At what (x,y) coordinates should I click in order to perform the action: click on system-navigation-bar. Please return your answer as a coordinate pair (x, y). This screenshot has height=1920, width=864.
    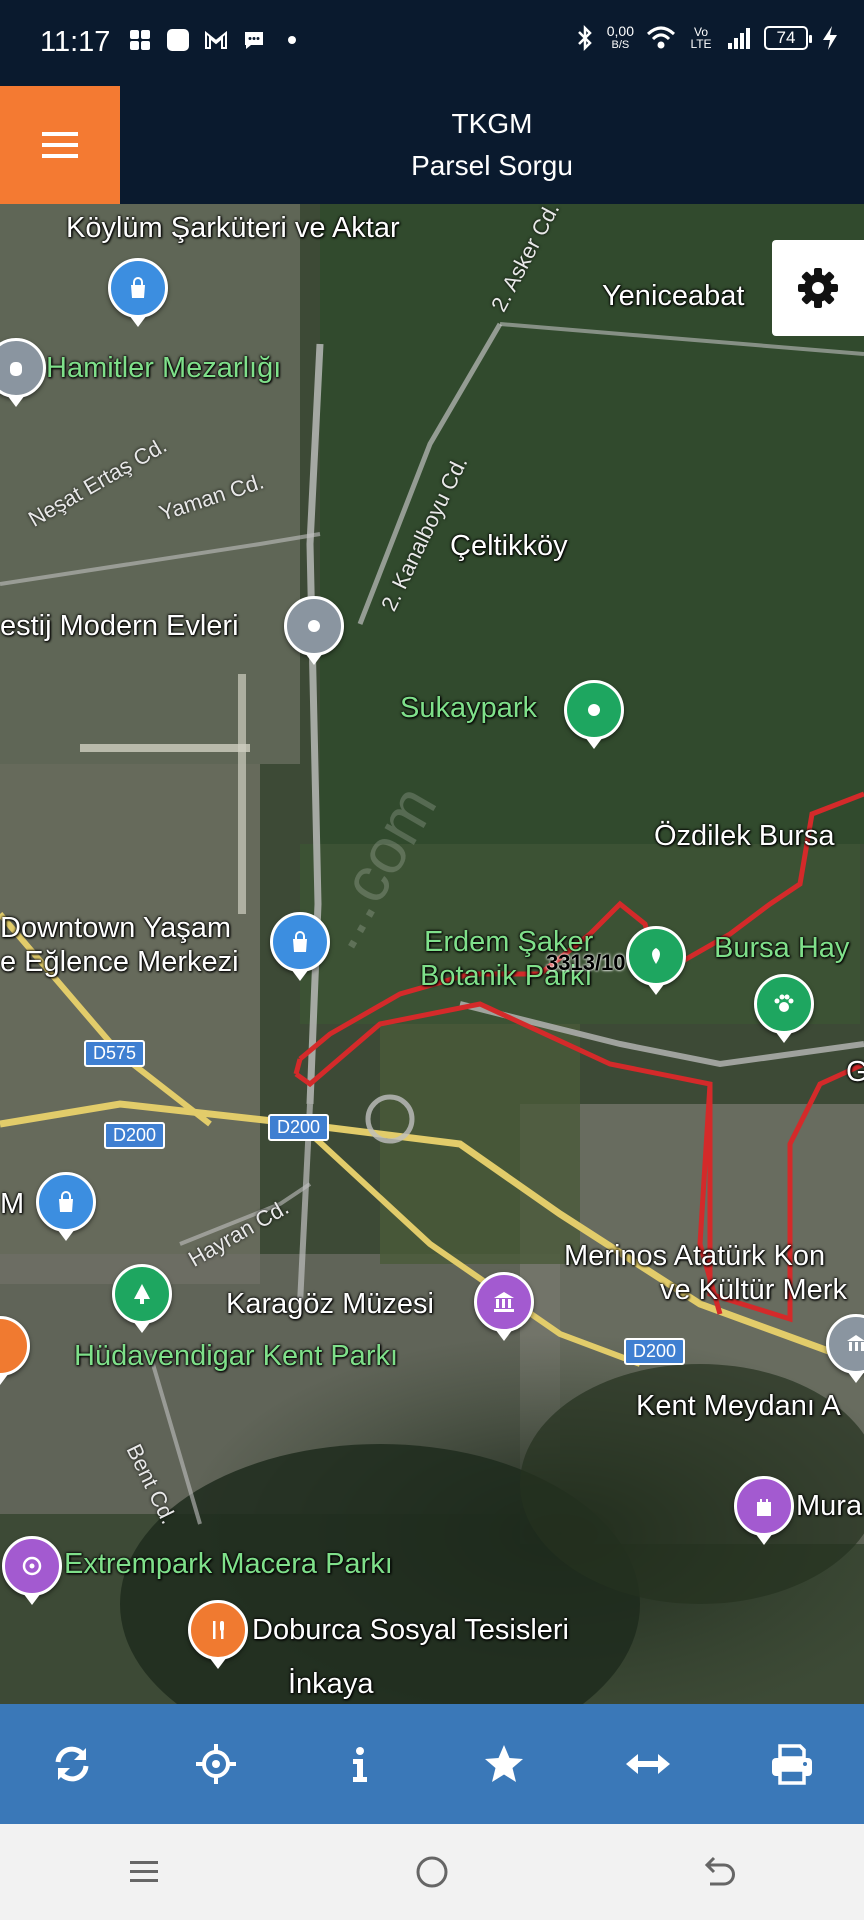
    Looking at the image, I should click on (432, 1872).